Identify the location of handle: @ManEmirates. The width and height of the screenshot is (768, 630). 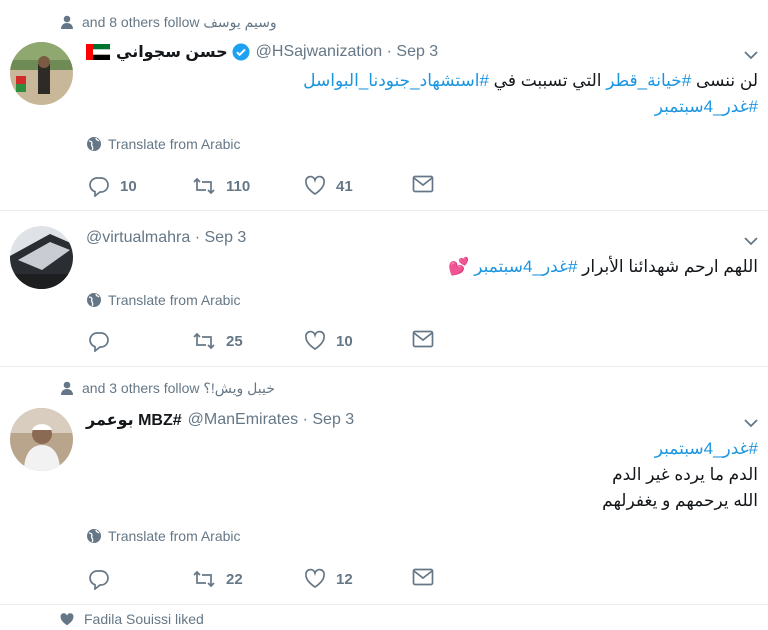
(243, 420).